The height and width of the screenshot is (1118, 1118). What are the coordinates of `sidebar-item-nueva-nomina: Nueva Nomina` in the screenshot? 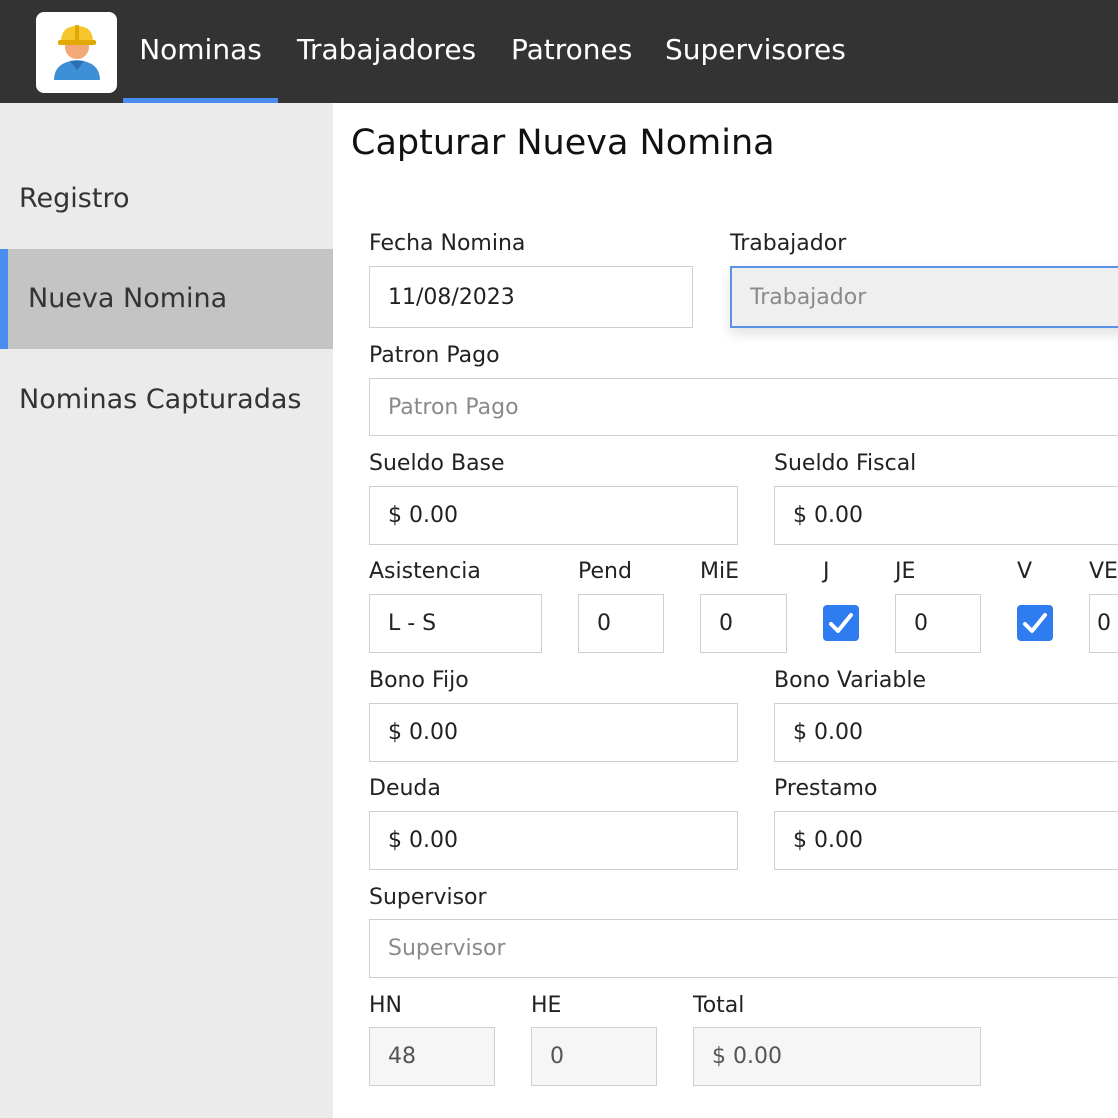 It's located at (166, 299).